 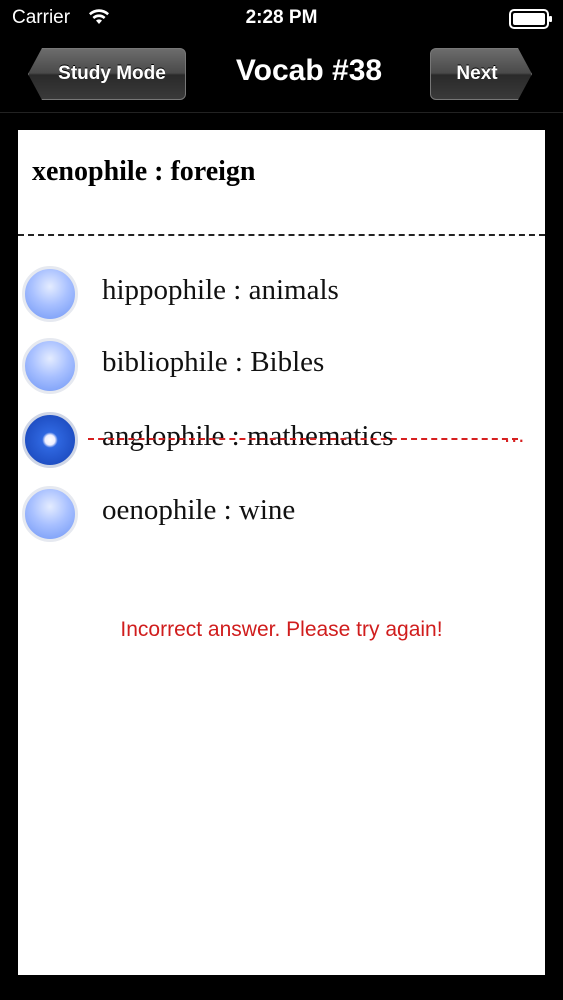 I want to click on option-1: hippophile : animals, so click(x=281, y=296).